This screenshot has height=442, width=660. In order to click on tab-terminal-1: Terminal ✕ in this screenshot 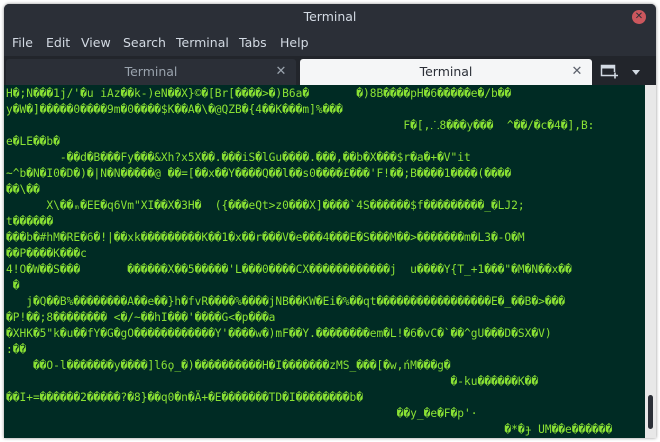, I will do `click(151, 72)`.